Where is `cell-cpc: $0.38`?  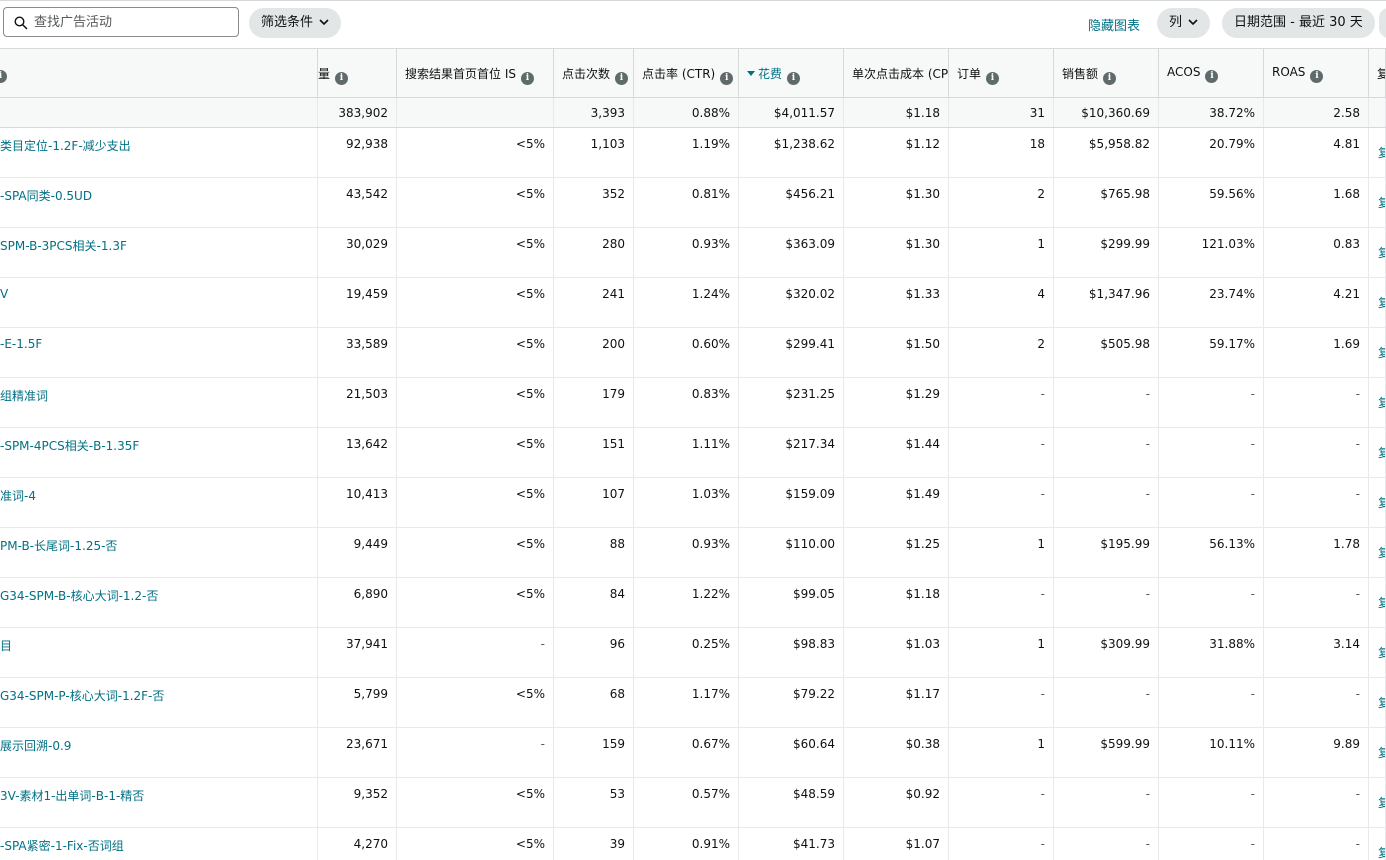 cell-cpc: $0.38 is located at coordinates (896, 752).